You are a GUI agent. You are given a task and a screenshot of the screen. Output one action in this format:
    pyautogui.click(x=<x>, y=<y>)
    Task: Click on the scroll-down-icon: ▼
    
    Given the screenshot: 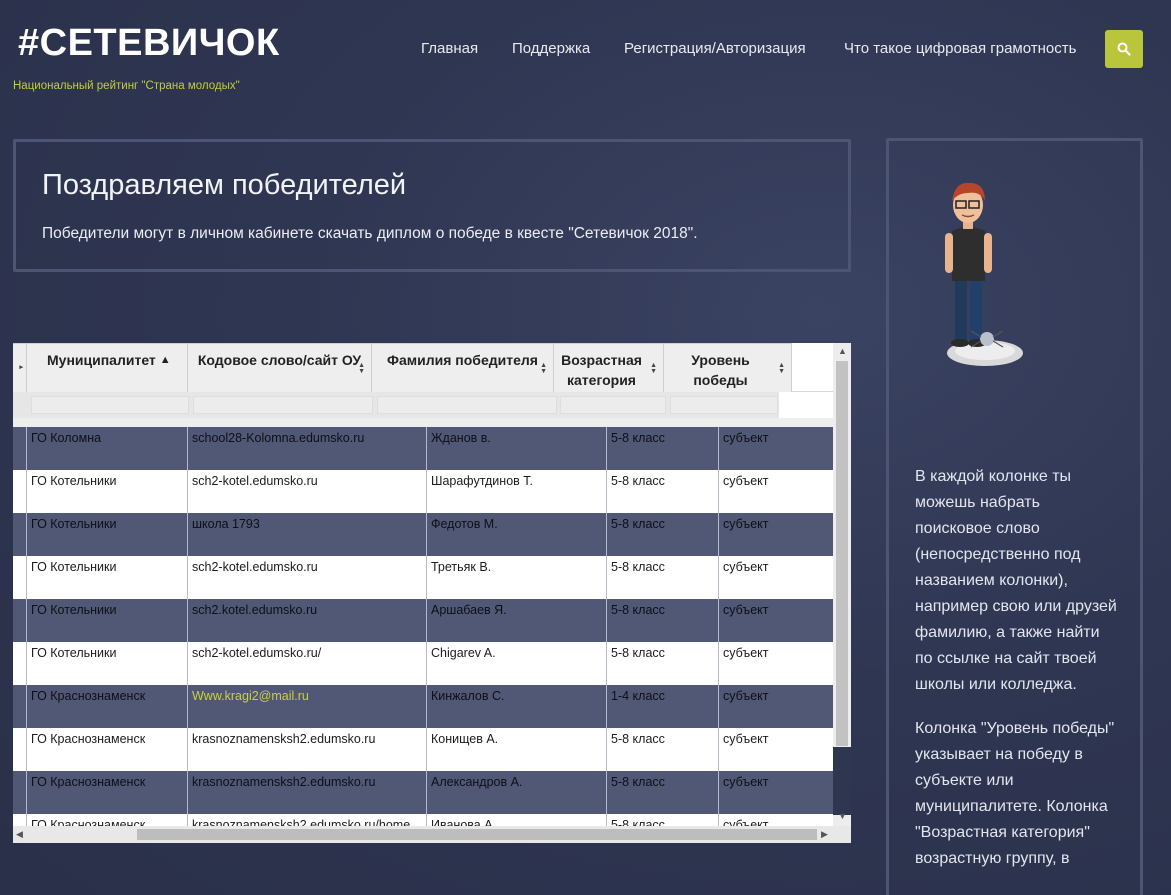 What is the action you would take?
    pyautogui.click(x=842, y=816)
    